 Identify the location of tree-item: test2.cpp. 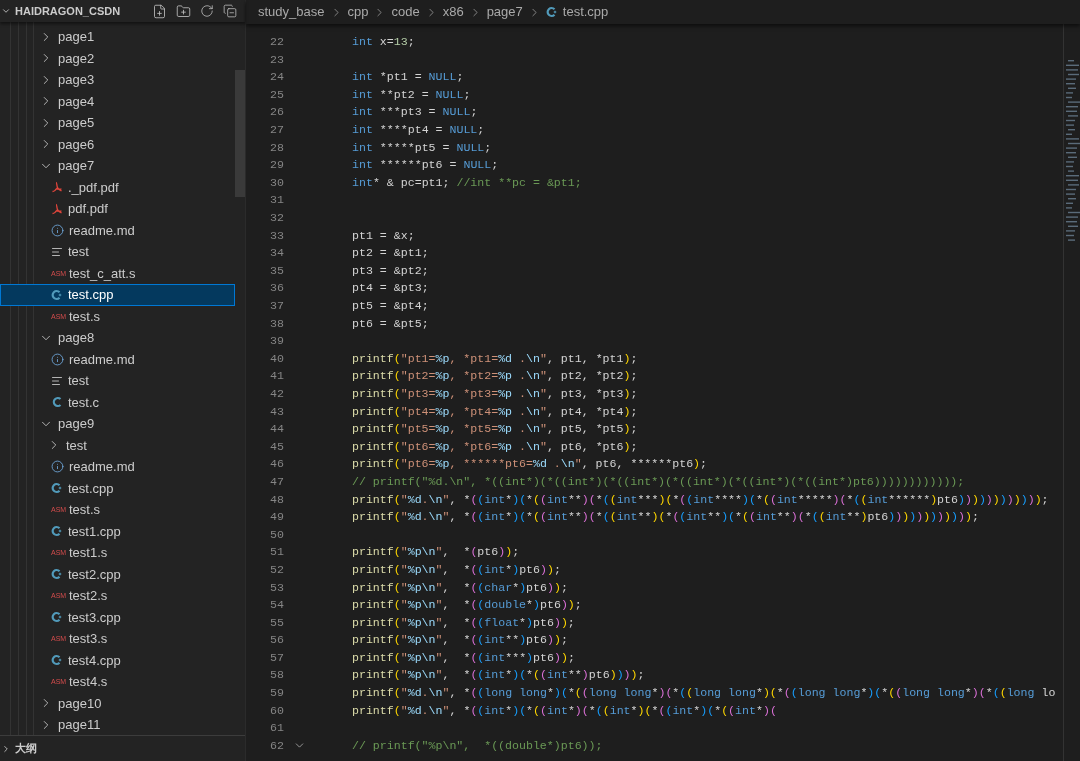
(117, 574).